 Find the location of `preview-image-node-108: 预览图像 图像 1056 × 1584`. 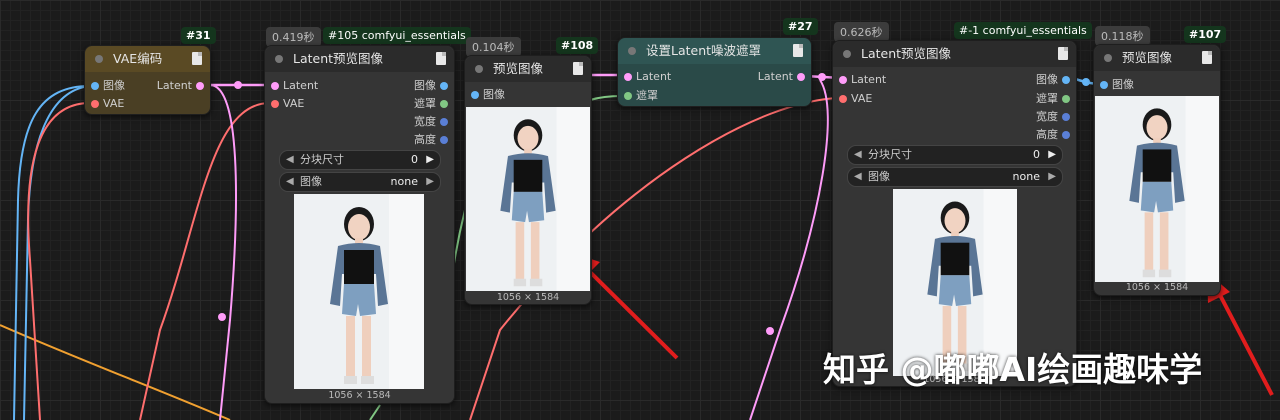

preview-image-node-108: 预览图像 图像 1056 × 1584 is located at coordinates (528, 180).